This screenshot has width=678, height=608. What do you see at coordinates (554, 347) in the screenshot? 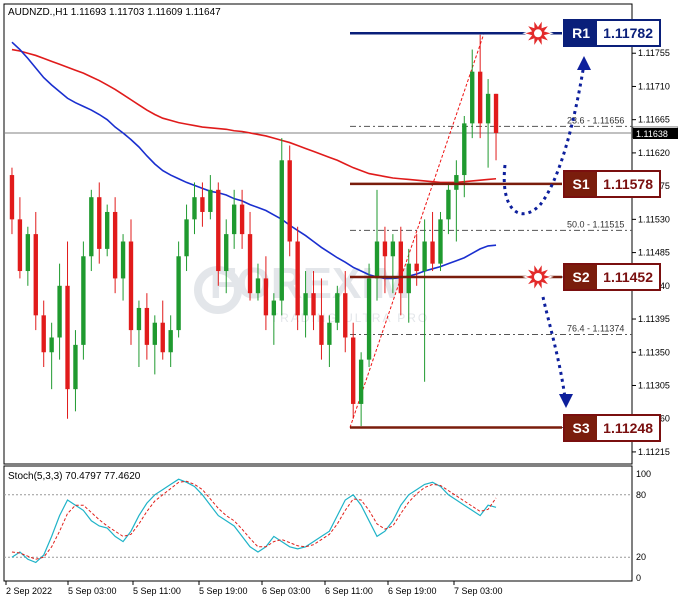
I see `forecast-arrow-down` at bounding box center [554, 347].